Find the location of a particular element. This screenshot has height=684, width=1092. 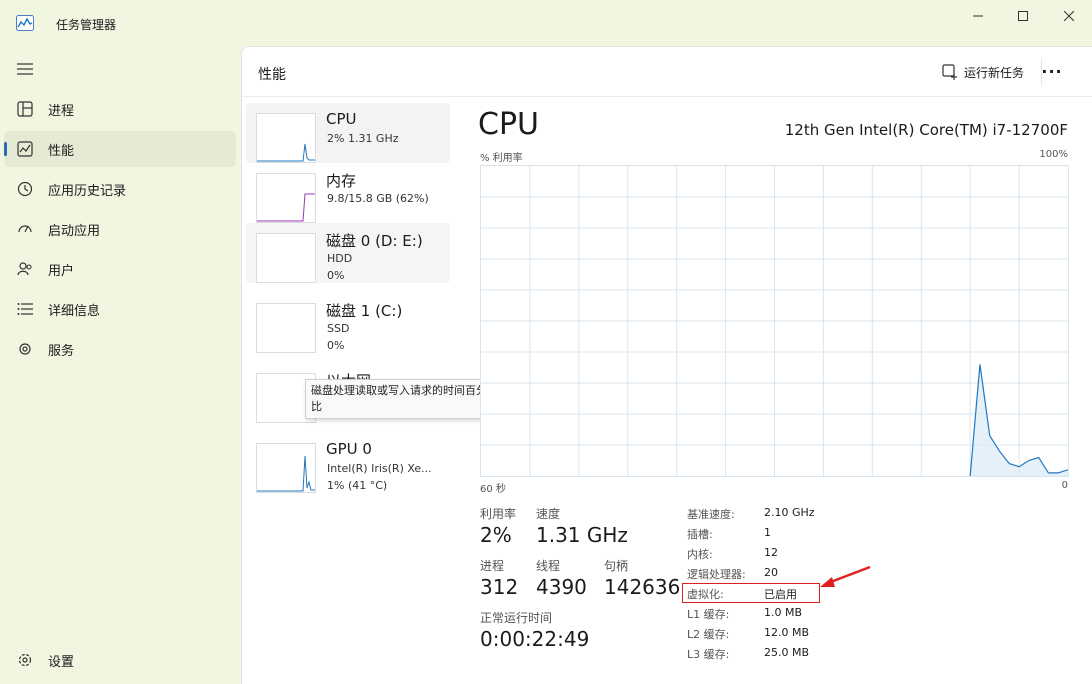

hamburger-button is located at coordinates (120, 69).